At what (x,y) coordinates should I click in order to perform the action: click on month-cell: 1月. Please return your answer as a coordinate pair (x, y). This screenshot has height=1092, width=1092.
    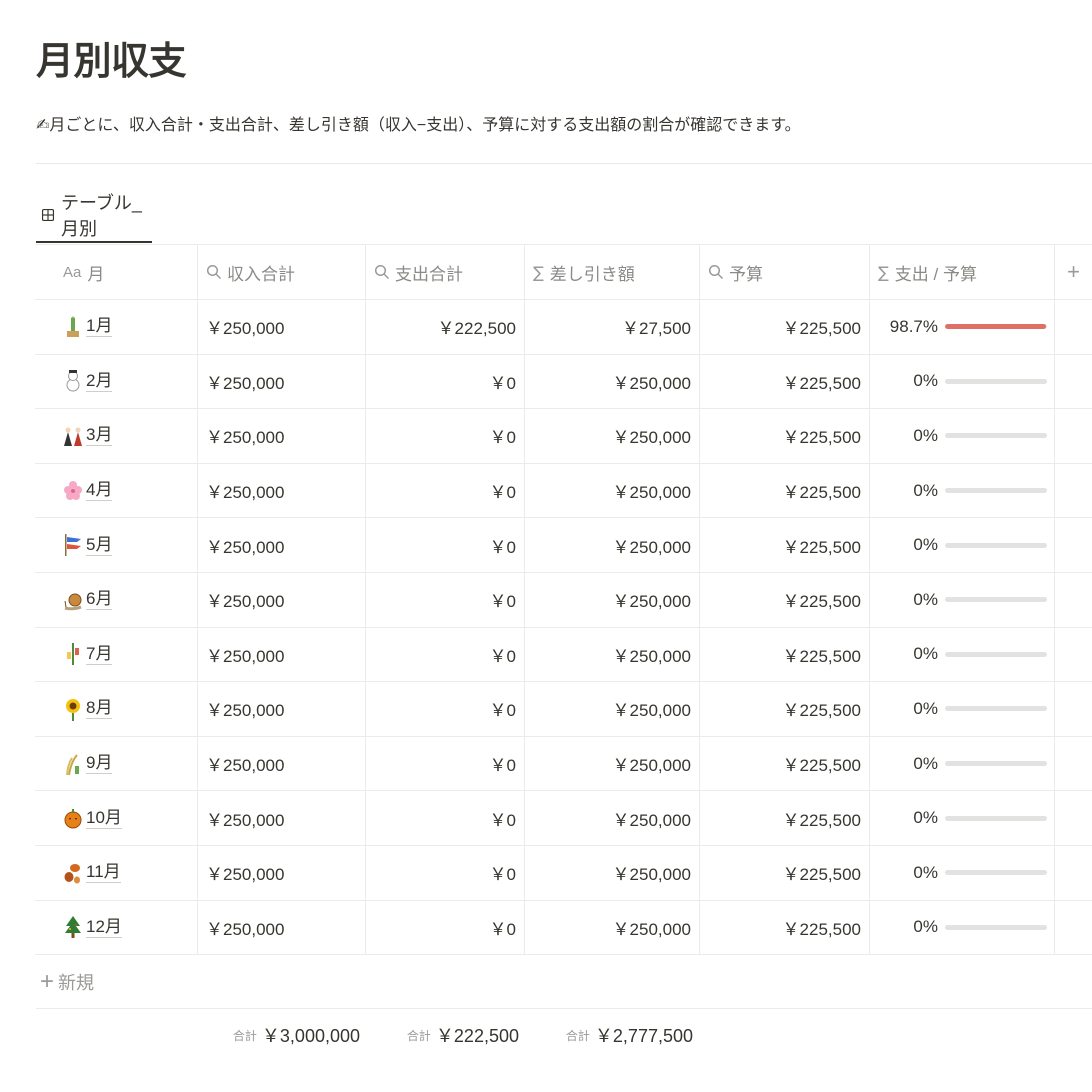
    Looking at the image, I should click on (116, 327).